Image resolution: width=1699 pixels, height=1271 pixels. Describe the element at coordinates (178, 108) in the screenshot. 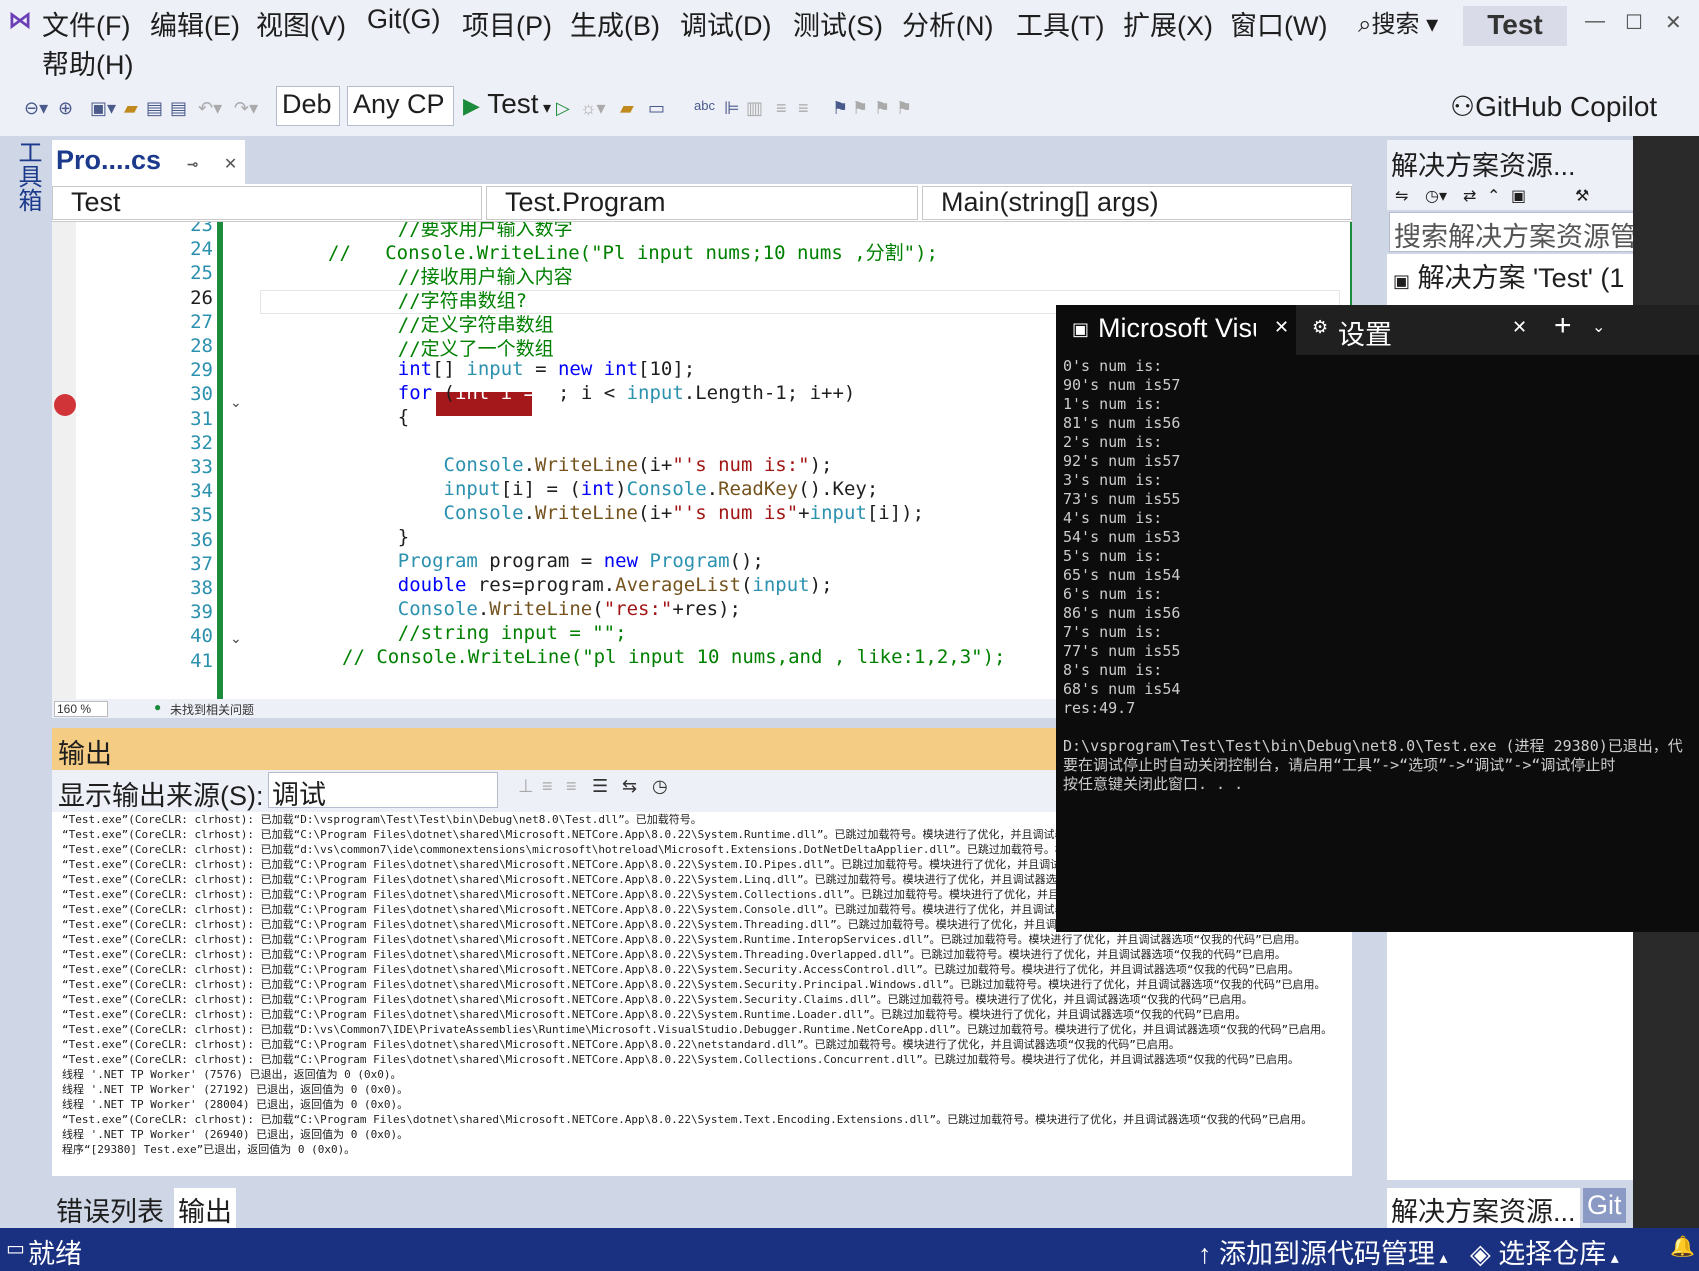

I see `save-all-icon: ▤` at that location.